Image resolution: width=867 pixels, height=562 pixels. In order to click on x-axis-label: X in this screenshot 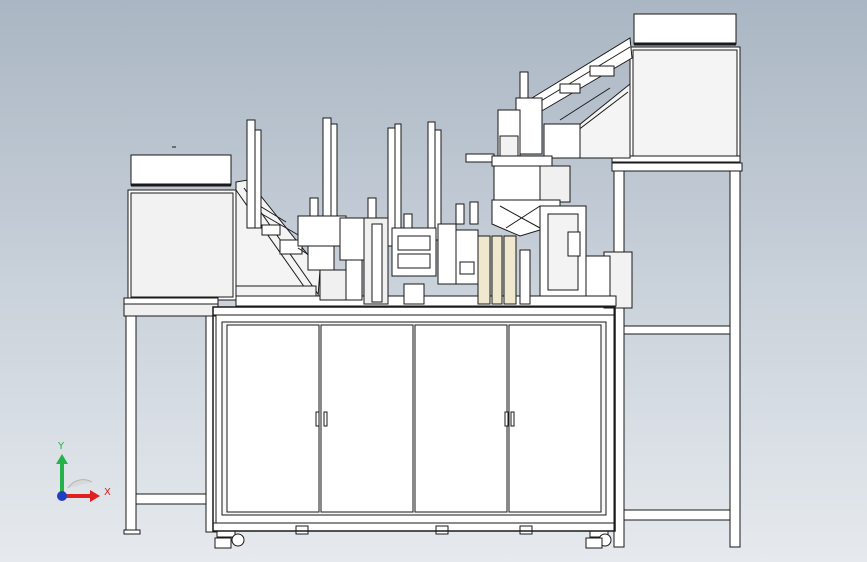, I will do `click(107, 492)`.